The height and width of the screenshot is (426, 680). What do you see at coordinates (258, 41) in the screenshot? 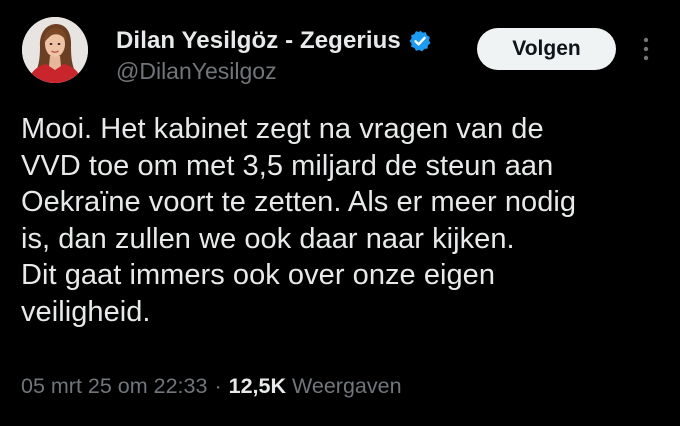
I see `author-display-name: Dilan Yesilgöz - Zegerius` at bounding box center [258, 41].